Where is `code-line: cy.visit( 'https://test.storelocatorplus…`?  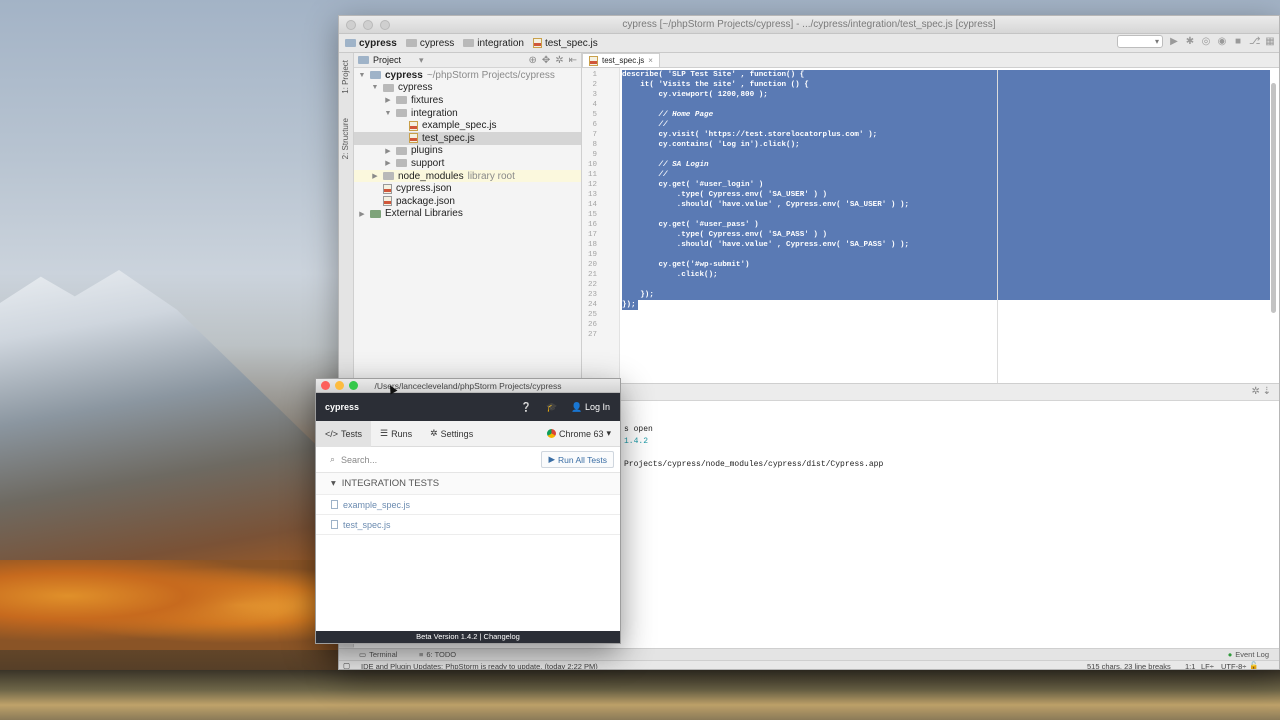
code-line: cy.visit( 'https://test.storelocatorplus… is located at coordinates (750, 135).